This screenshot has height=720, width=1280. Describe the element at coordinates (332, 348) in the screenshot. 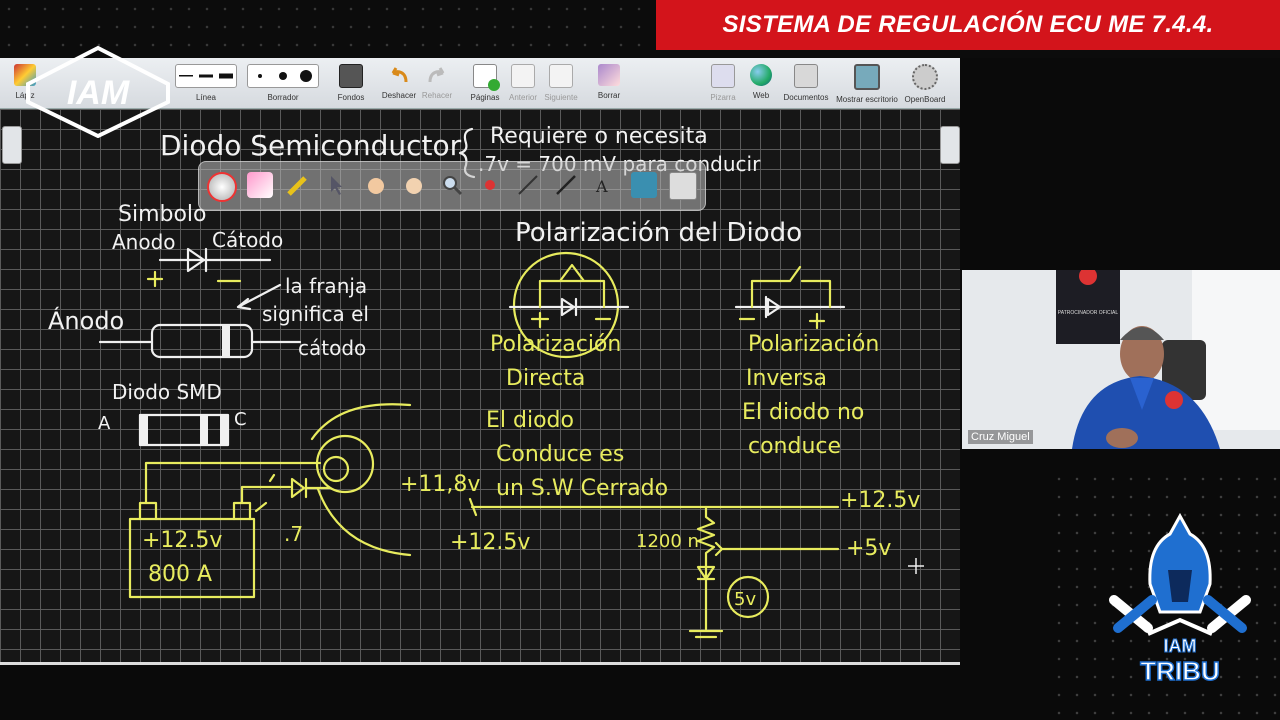

I see `franja-line-3: cátodo` at that location.